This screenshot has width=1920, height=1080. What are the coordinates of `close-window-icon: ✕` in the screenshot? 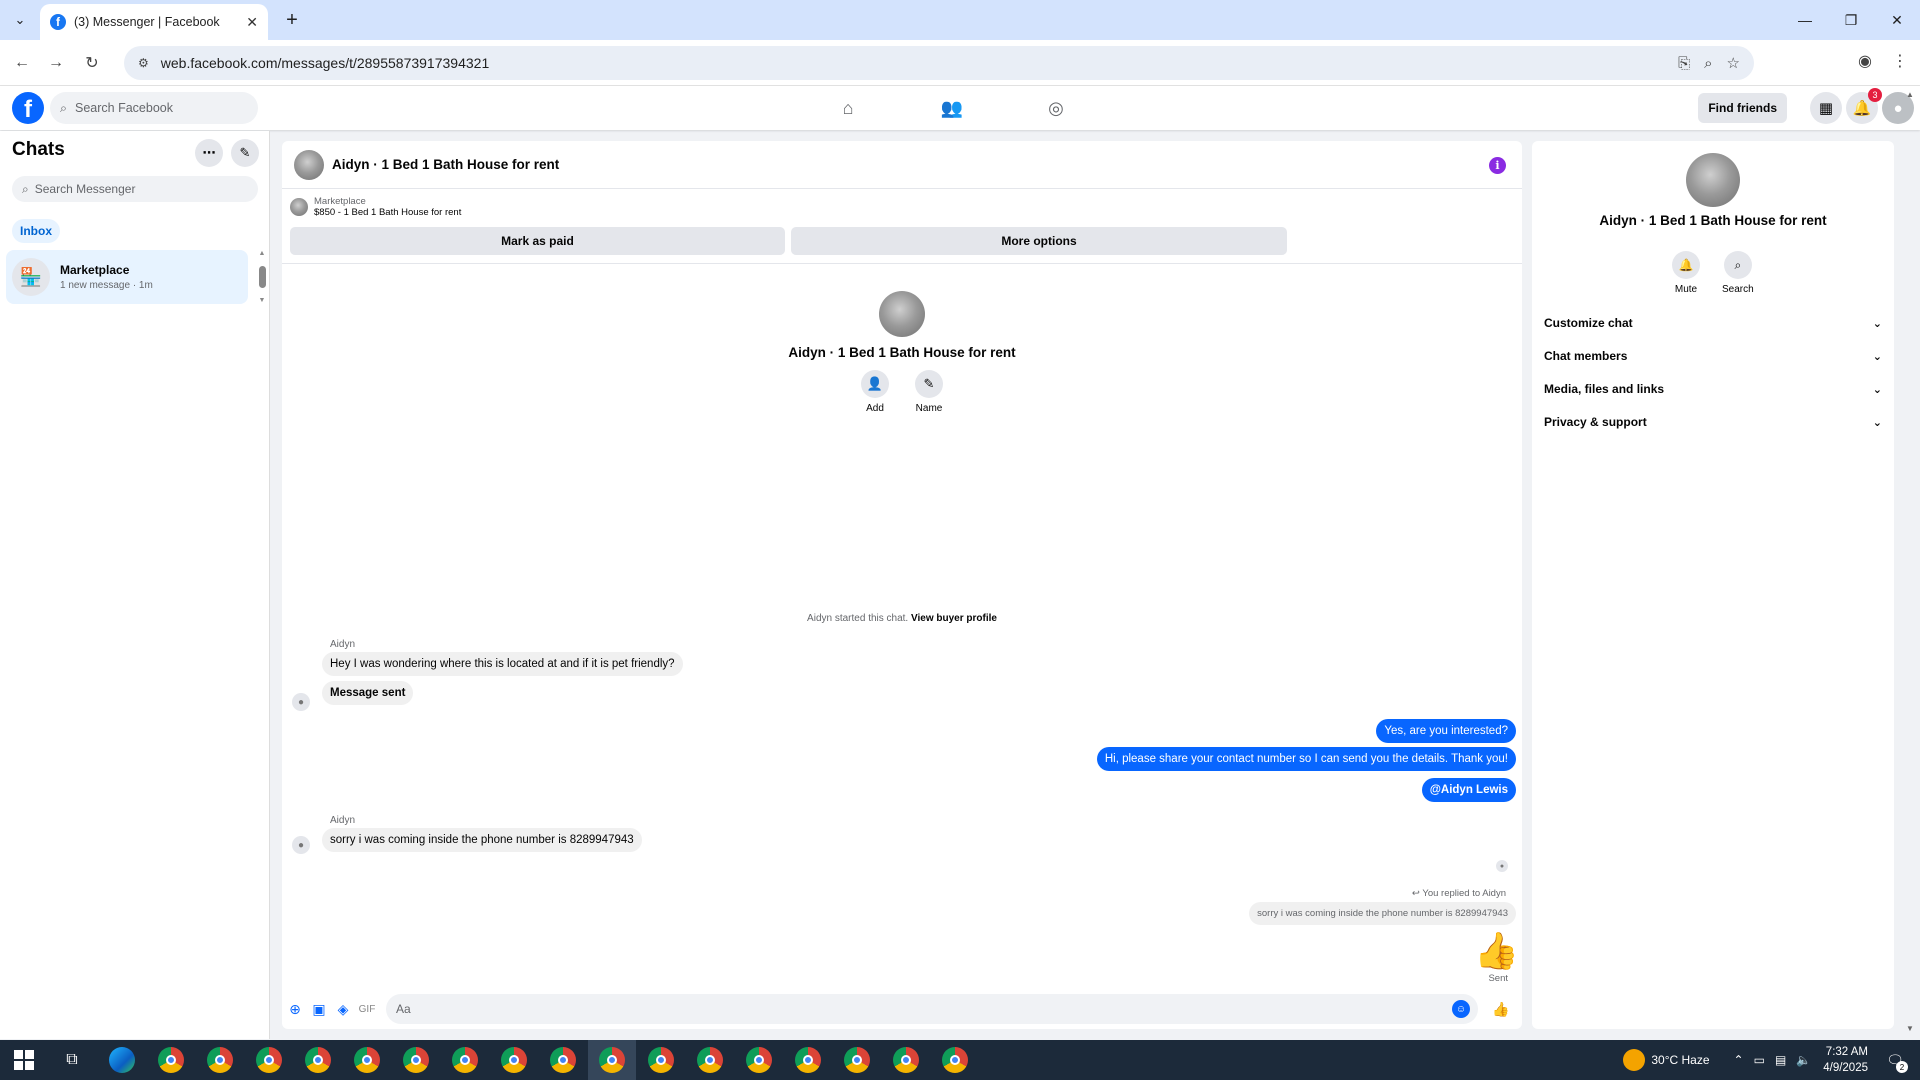 It's located at (1897, 20).